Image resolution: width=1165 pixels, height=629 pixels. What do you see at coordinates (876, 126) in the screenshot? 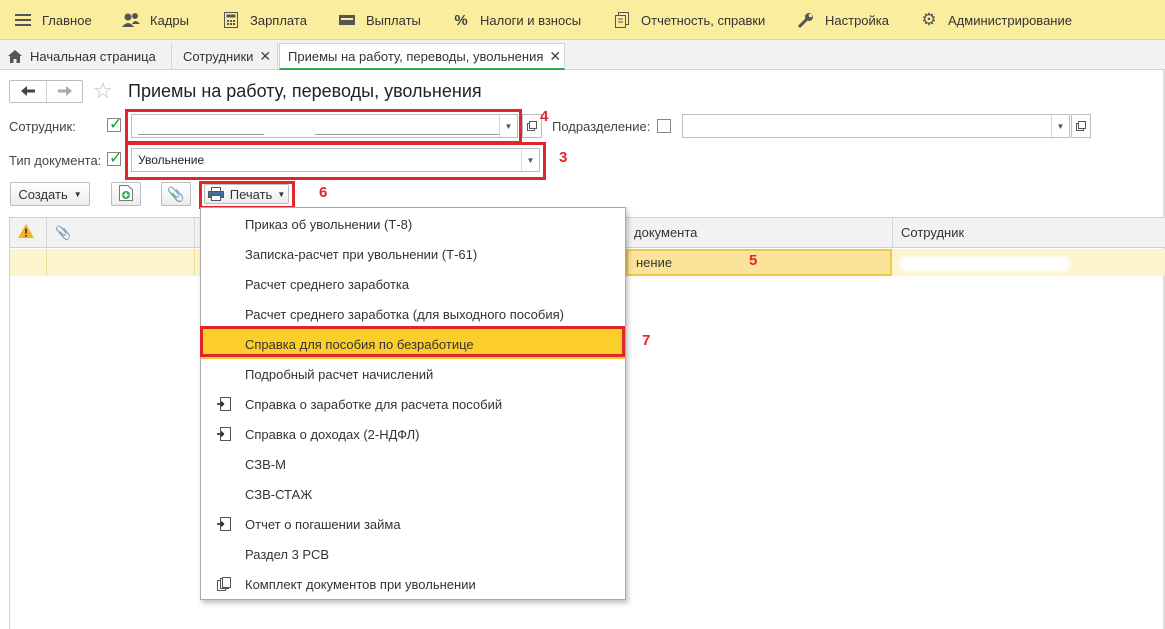
I see `department-input: ▼` at bounding box center [876, 126].